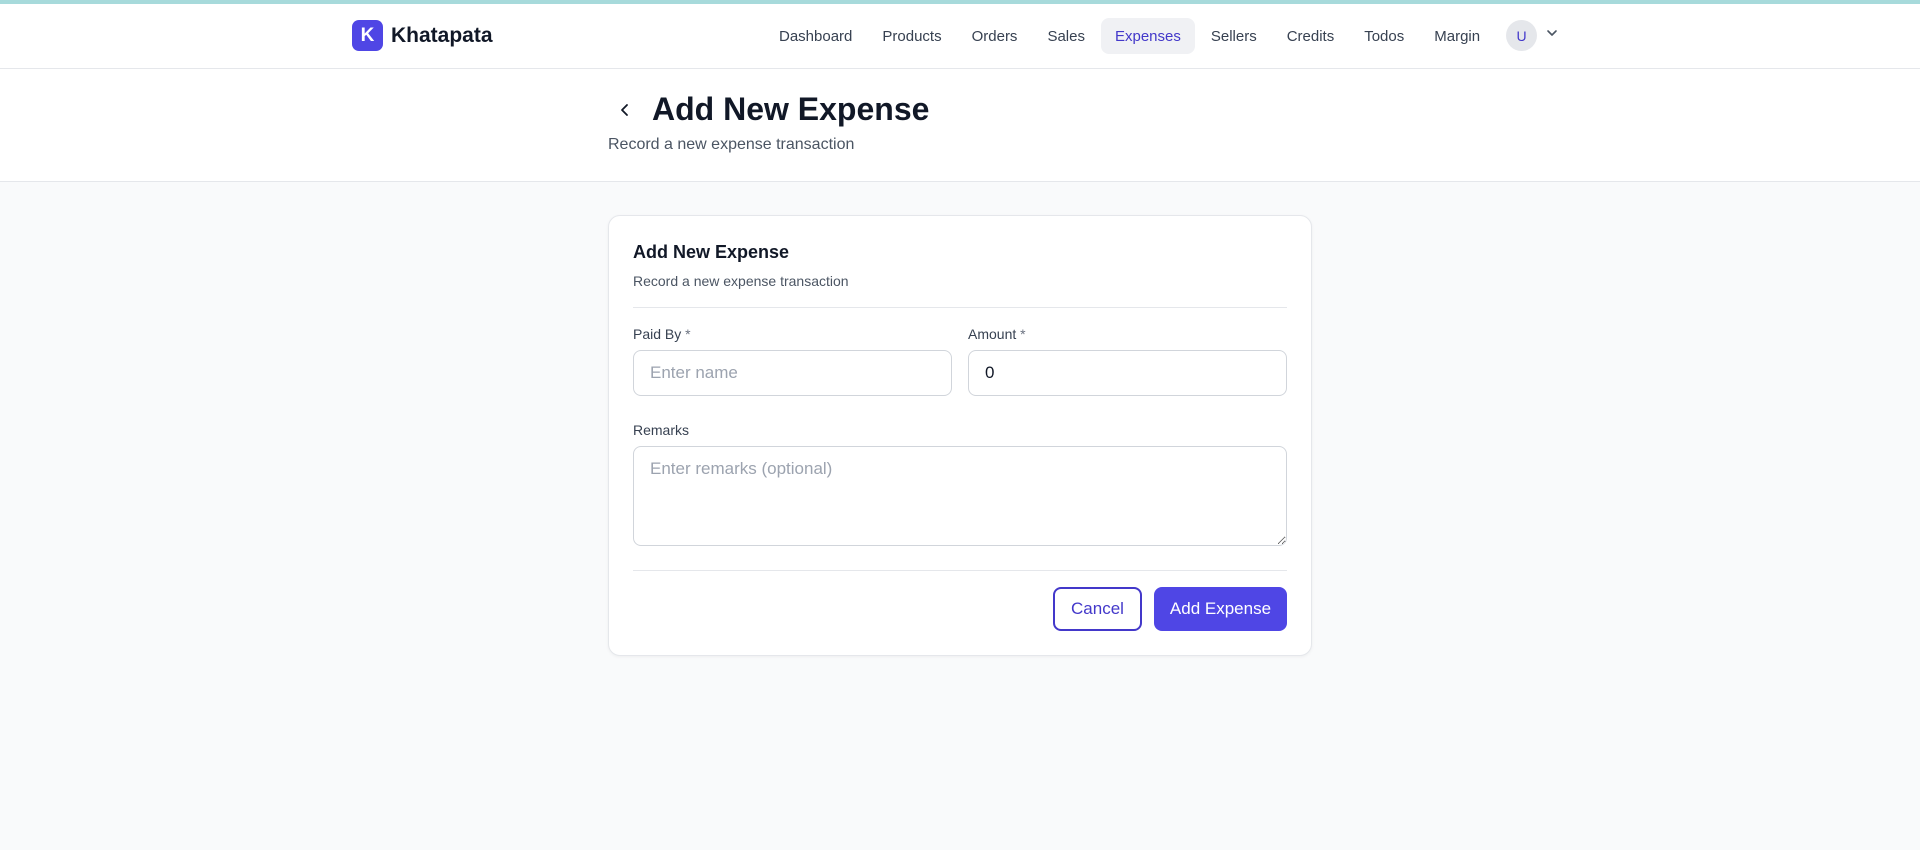 The width and height of the screenshot is (1920, 850). I want to click on nav-item-sales: Sales, so click(1066, 36).